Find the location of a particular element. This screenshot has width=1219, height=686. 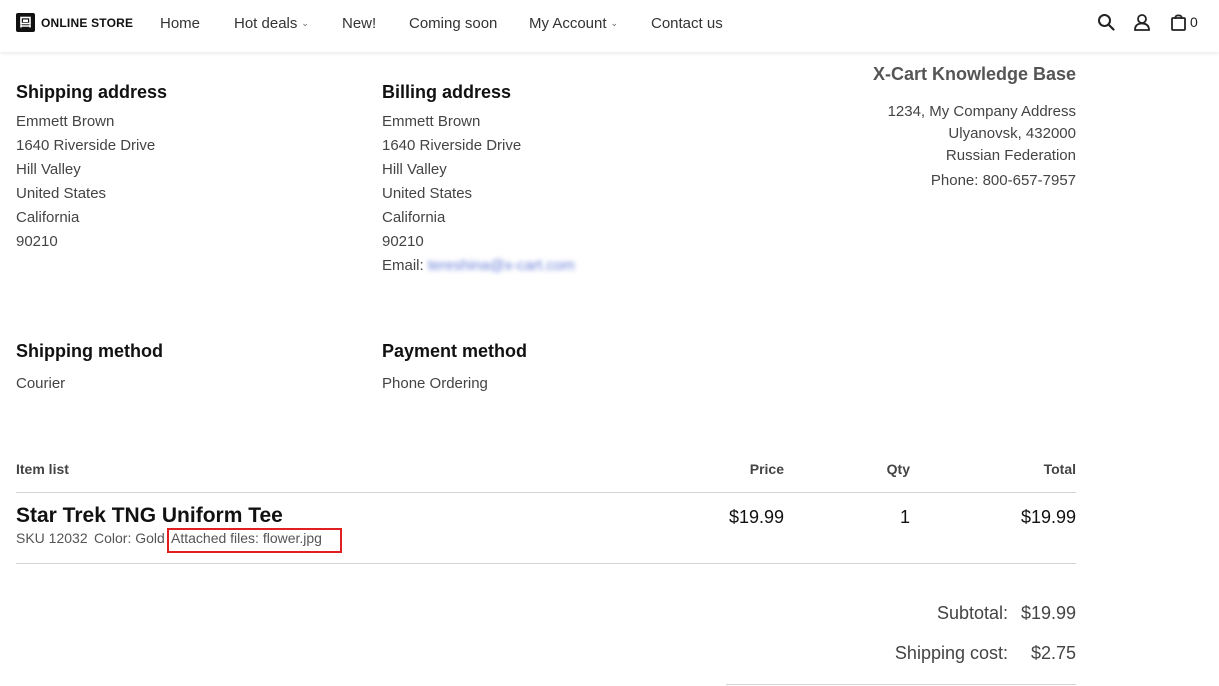

store-logo: ONLINE STORE is located at coordinates (74, 22).